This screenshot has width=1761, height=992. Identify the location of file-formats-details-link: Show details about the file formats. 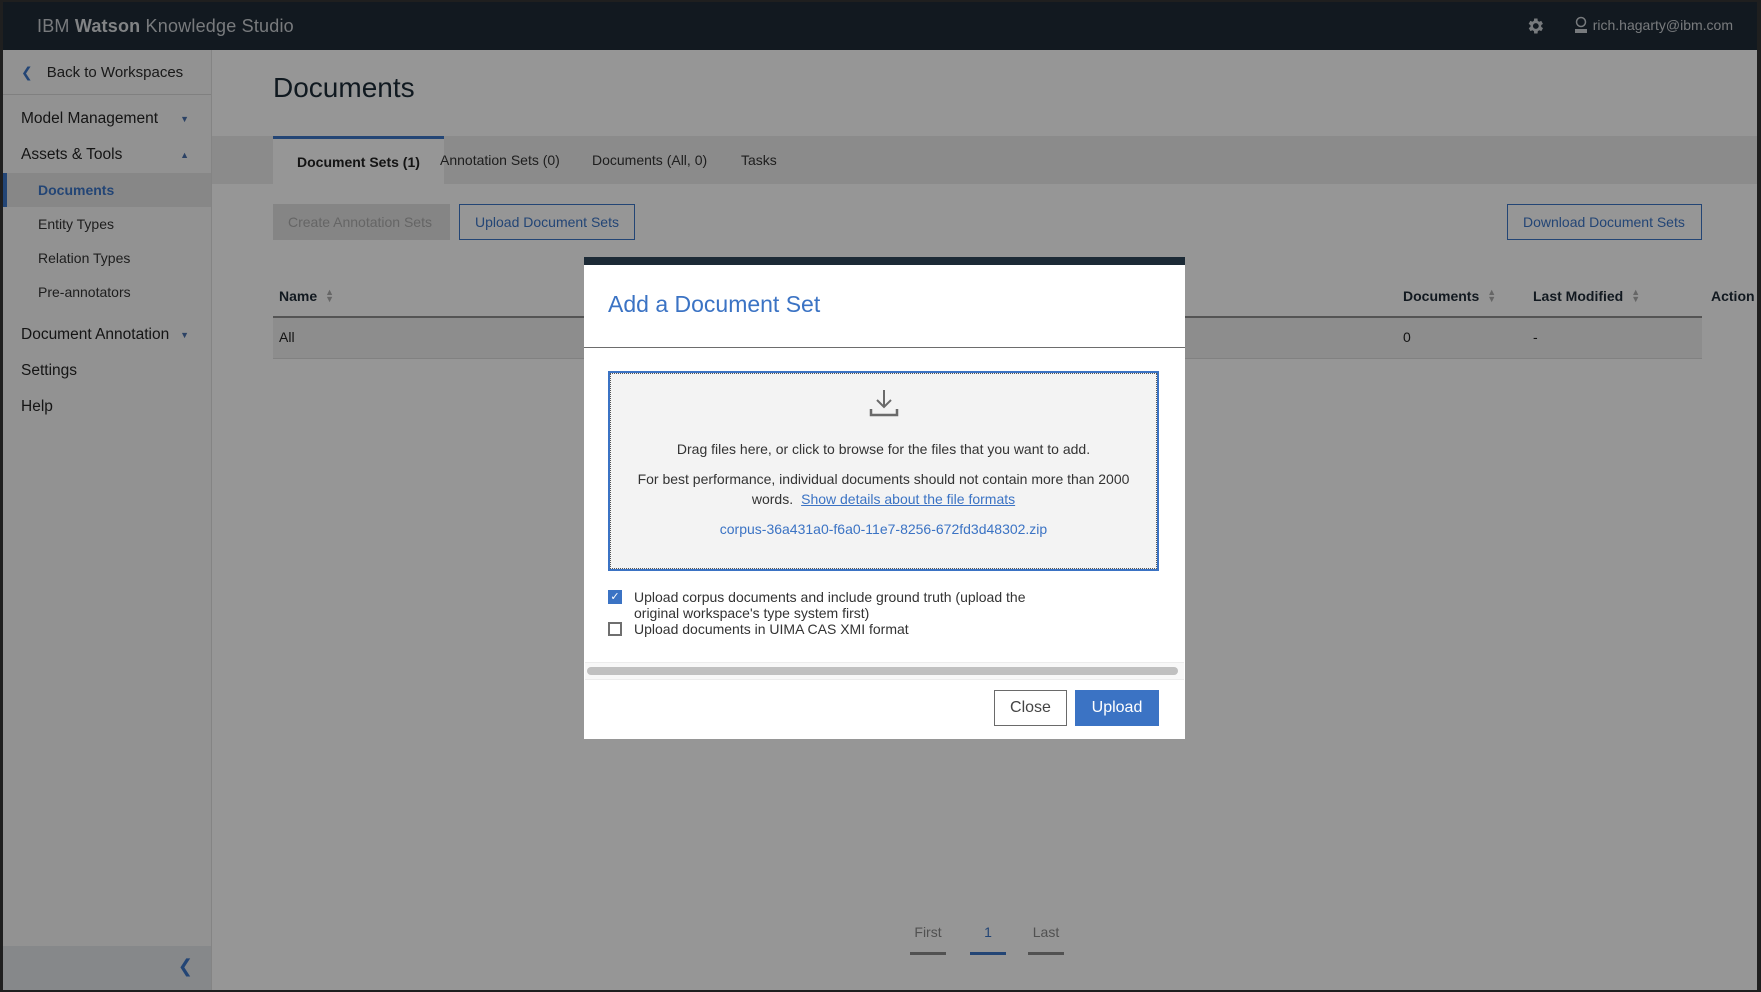
(908, 499).